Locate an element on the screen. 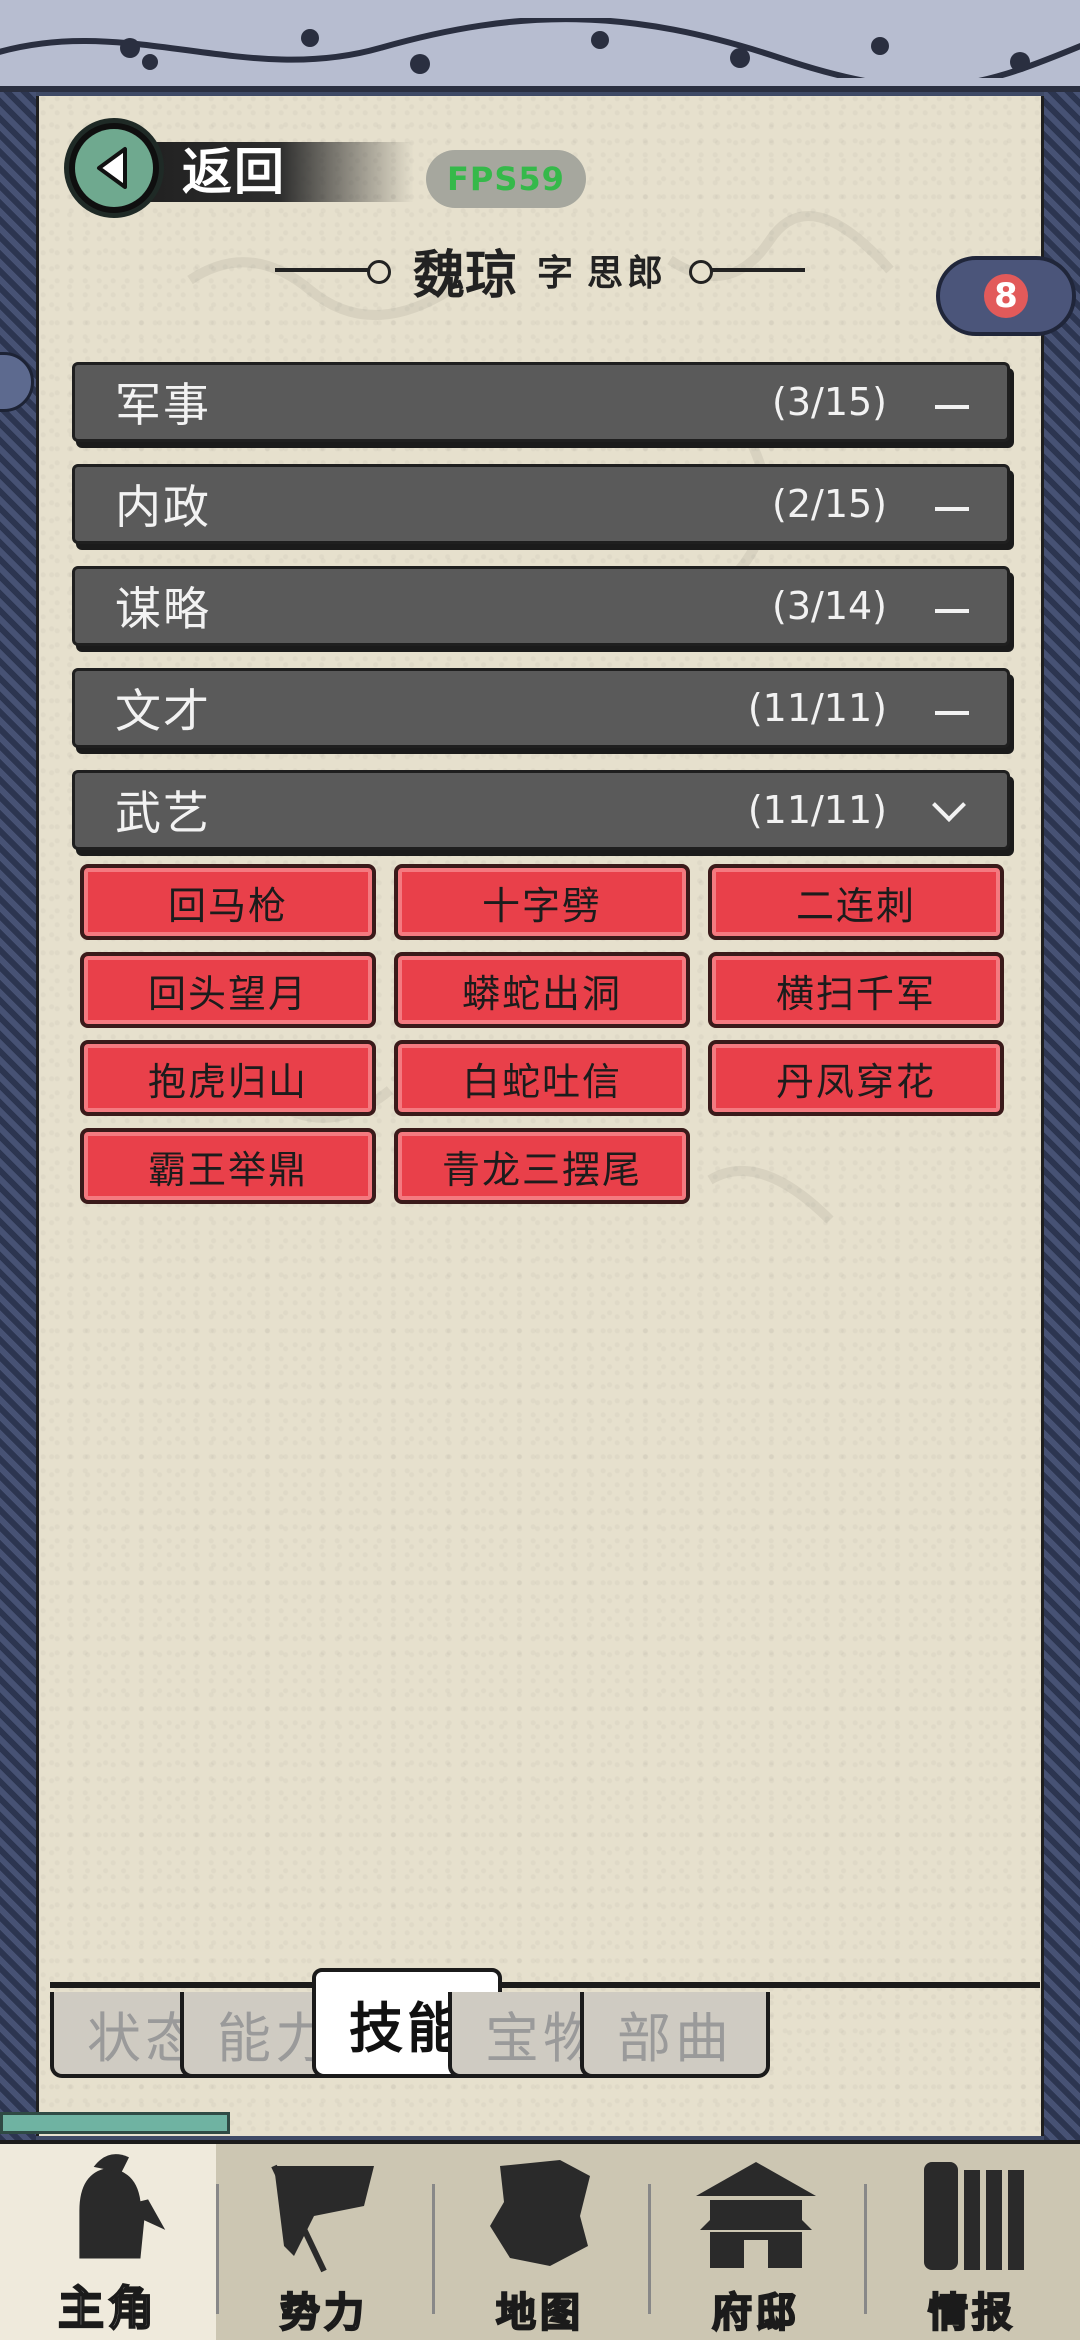 The image size is (1080, 2340). skill-button: 霸王举鼎 is located at coordinates (228, 1166).